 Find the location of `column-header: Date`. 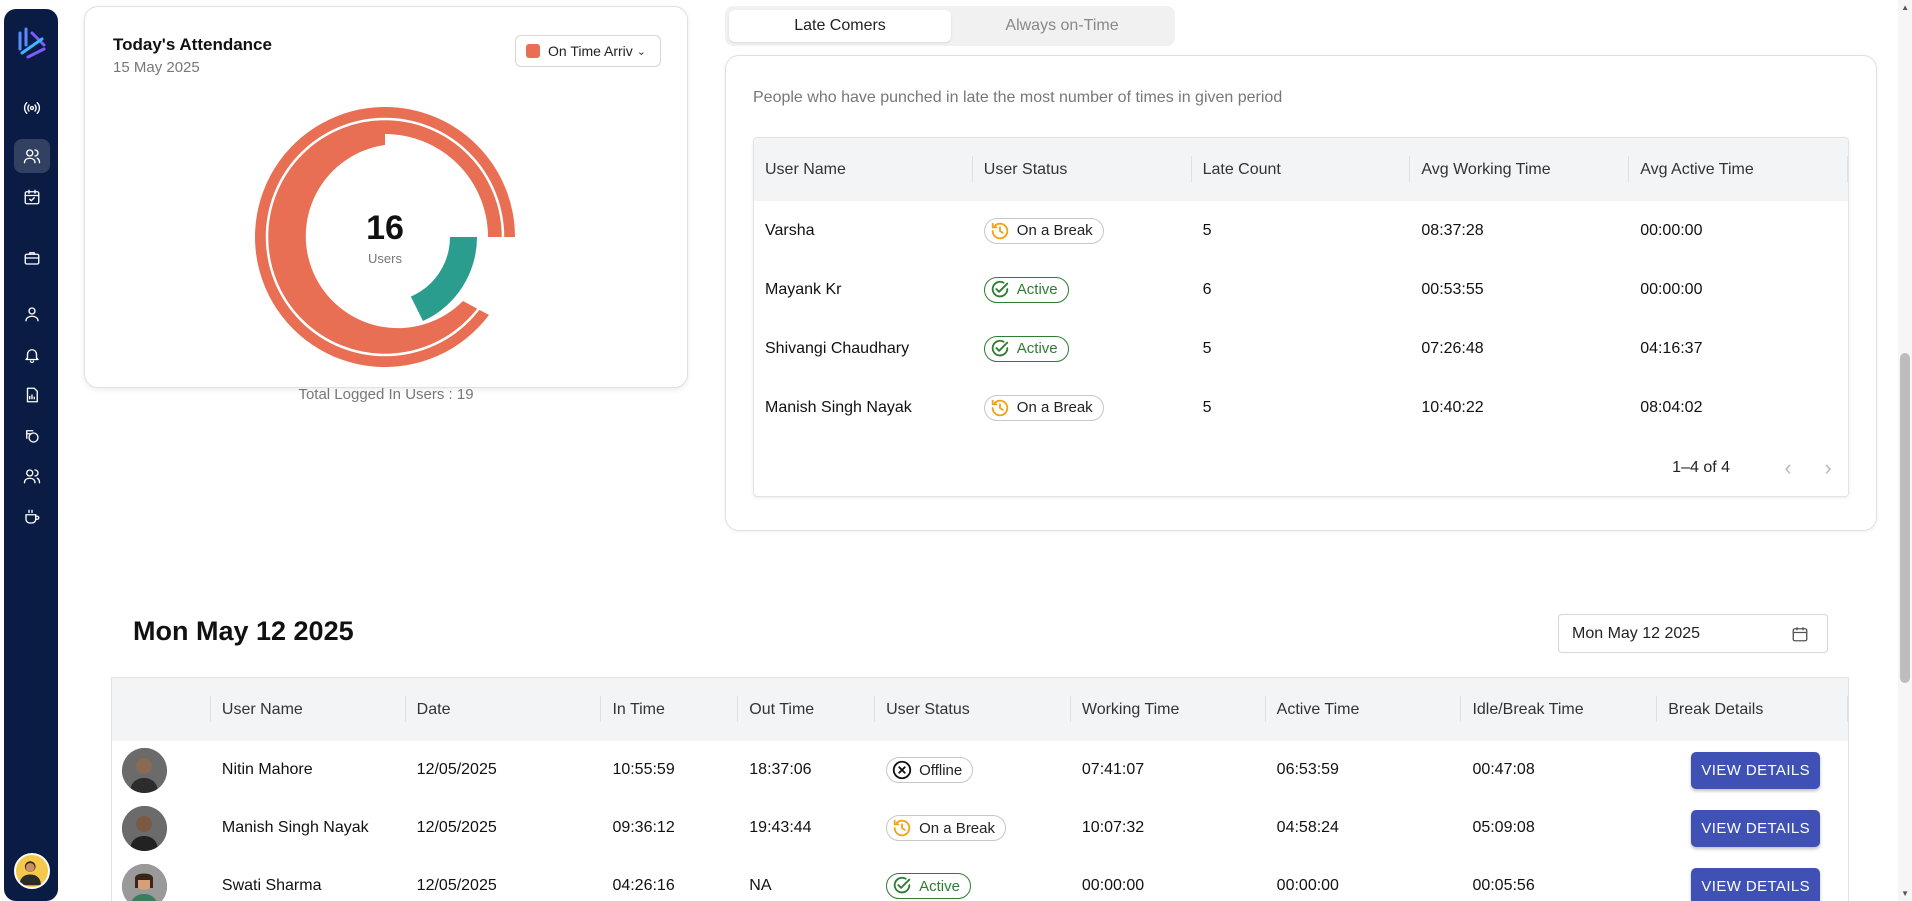

column-header: Date is located at coordinates (504, 709).